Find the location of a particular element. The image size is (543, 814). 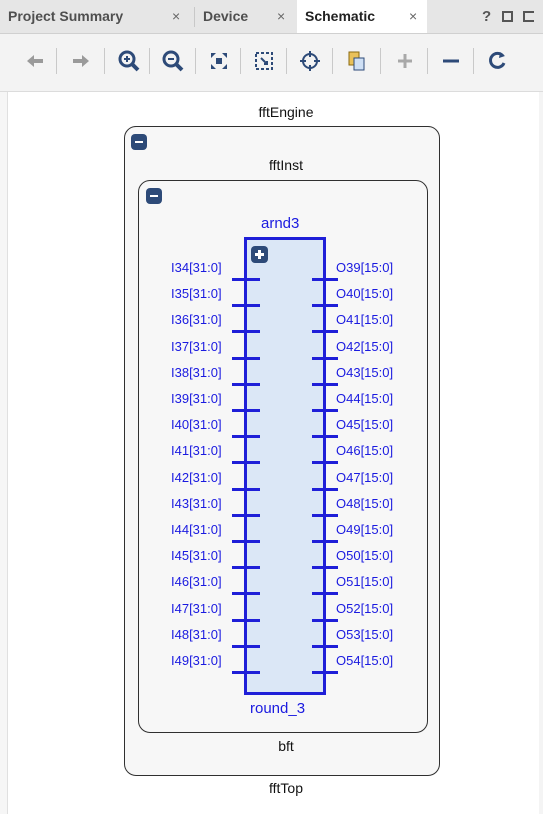

help-icon: ? is located at coordinates (486, 16).